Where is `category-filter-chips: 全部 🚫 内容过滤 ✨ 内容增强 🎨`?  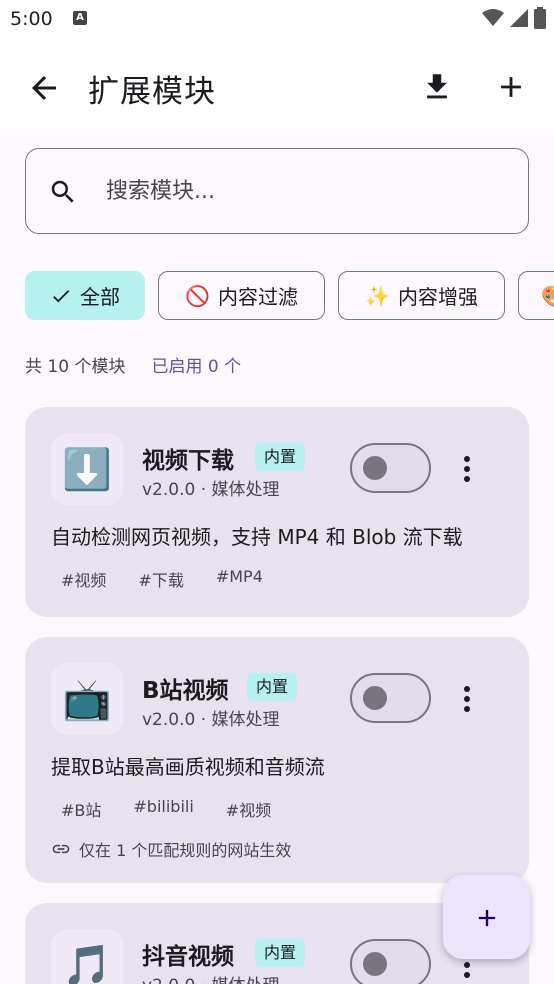
category-filter-chips: 全部 🚫 内容过滤 ✨ 内容增强 🎨 is located at coordinates (289, 296).